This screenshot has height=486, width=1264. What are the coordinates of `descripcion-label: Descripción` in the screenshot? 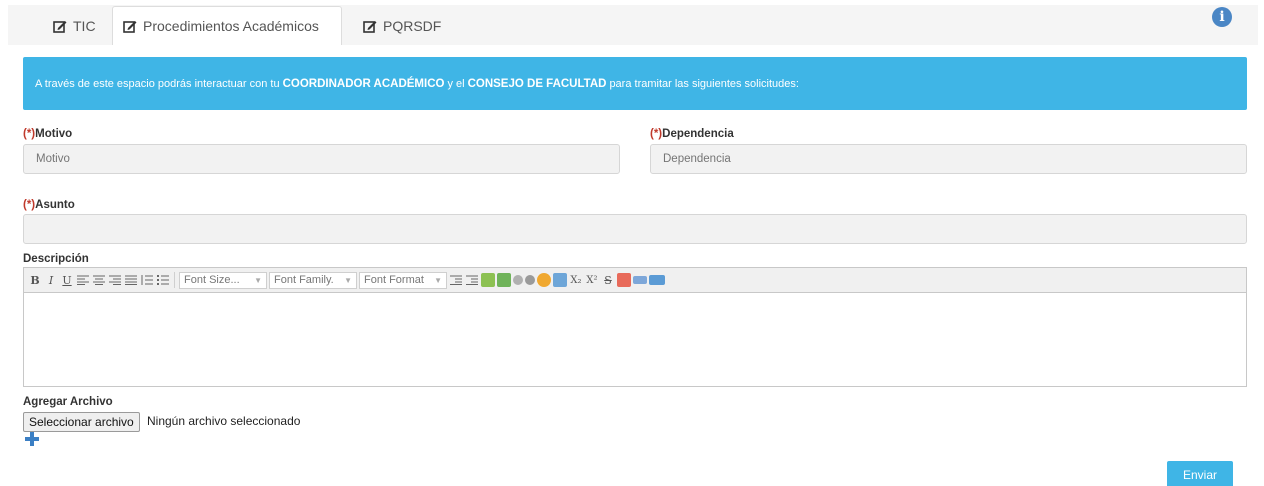 It's located at (56, 259).